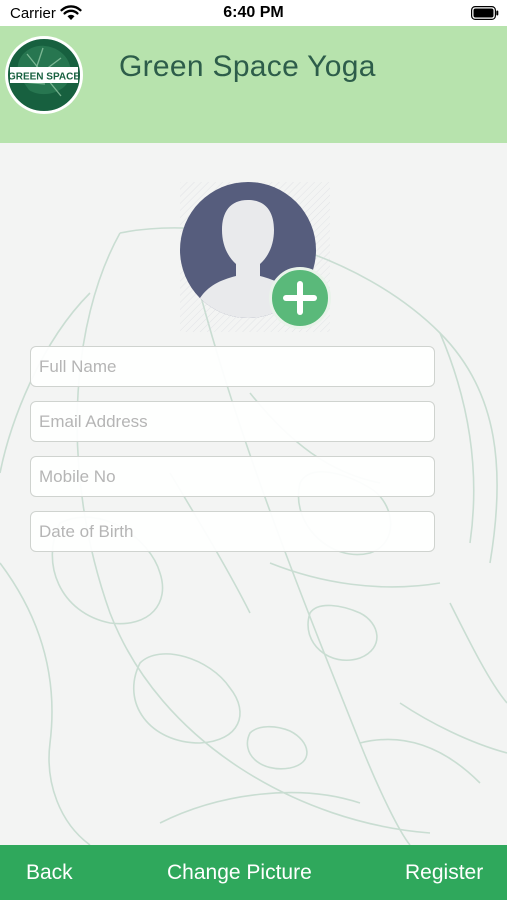 The width and height of the screenshot is (507, 900). I want to click on page-title: Green Space Yoga, so click(247, 66).